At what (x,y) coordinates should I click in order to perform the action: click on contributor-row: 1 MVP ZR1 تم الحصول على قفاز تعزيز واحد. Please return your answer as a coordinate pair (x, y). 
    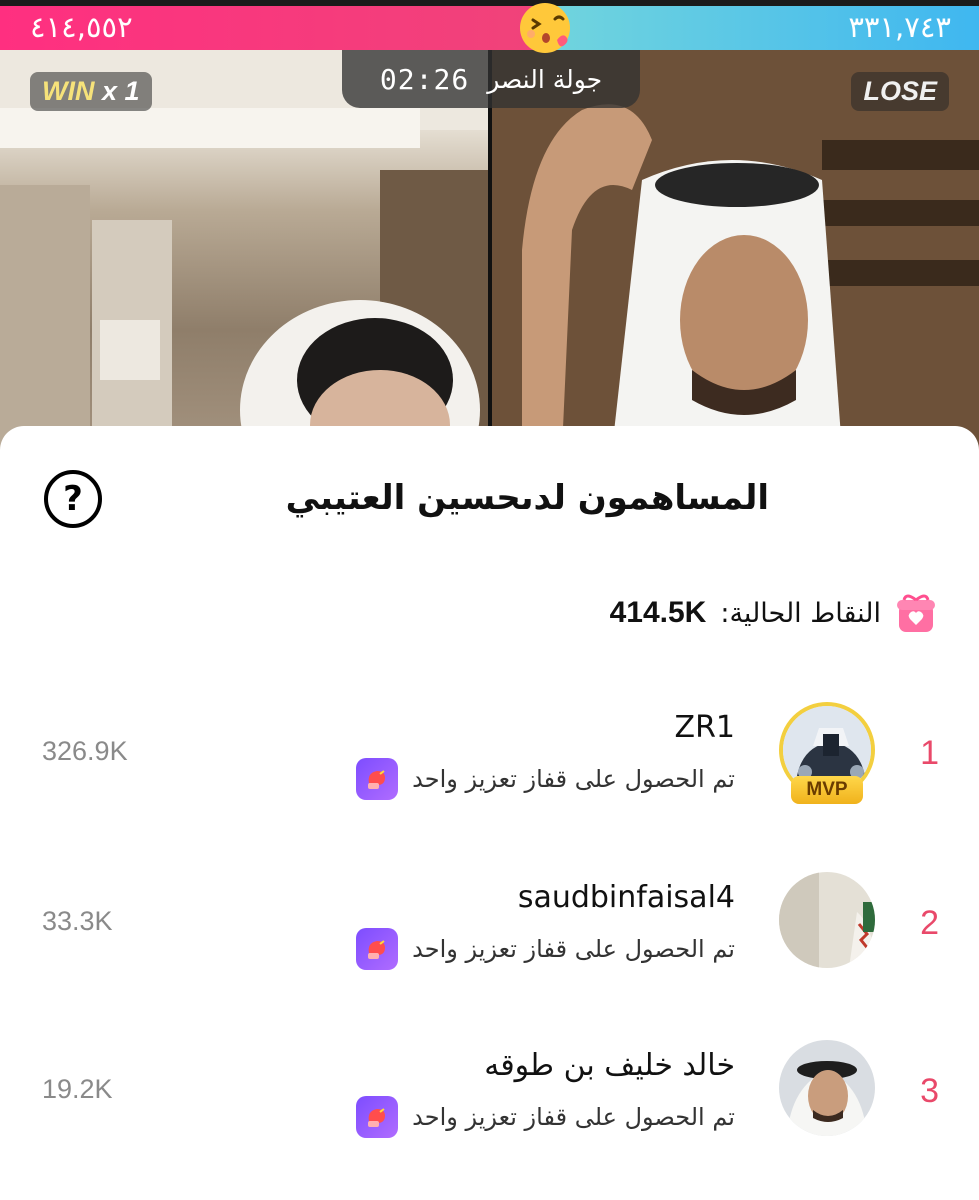
    Looking at the image, I should click on (489, 767).